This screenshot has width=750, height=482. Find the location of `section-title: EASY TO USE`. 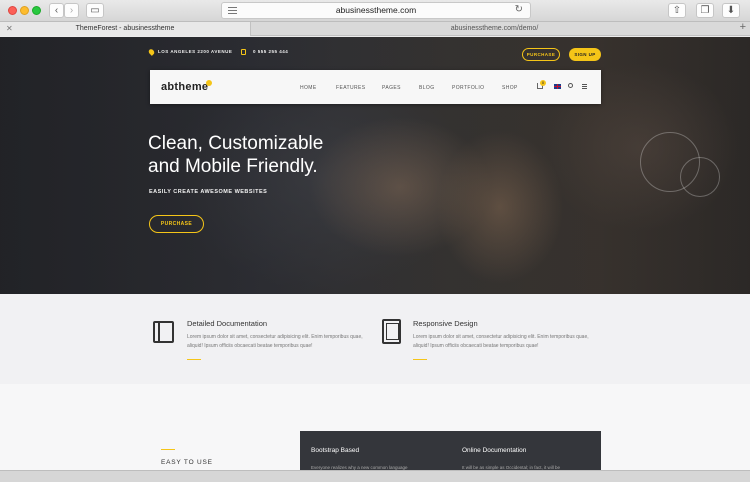

section-title: EASY TO USE is located at coordinates (187, 462).